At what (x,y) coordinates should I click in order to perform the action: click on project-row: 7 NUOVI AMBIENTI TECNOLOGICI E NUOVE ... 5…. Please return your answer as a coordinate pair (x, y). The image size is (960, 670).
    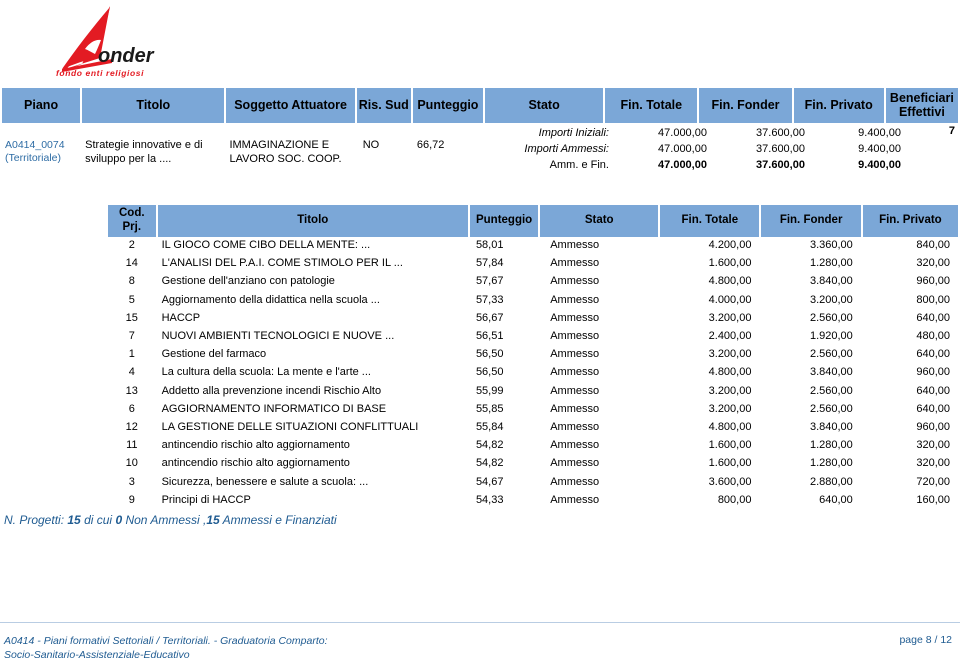
    Looking at the image, I should click on (533, 337).